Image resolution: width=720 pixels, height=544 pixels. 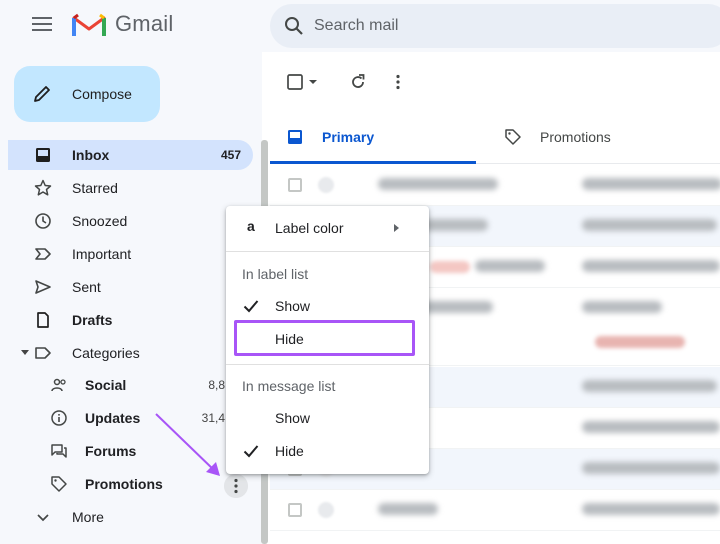 What do you see at coordinates (92, 320) in the screenshot?
I see `sidebar-item-label: Drafts` at bounding box center [92, 320].